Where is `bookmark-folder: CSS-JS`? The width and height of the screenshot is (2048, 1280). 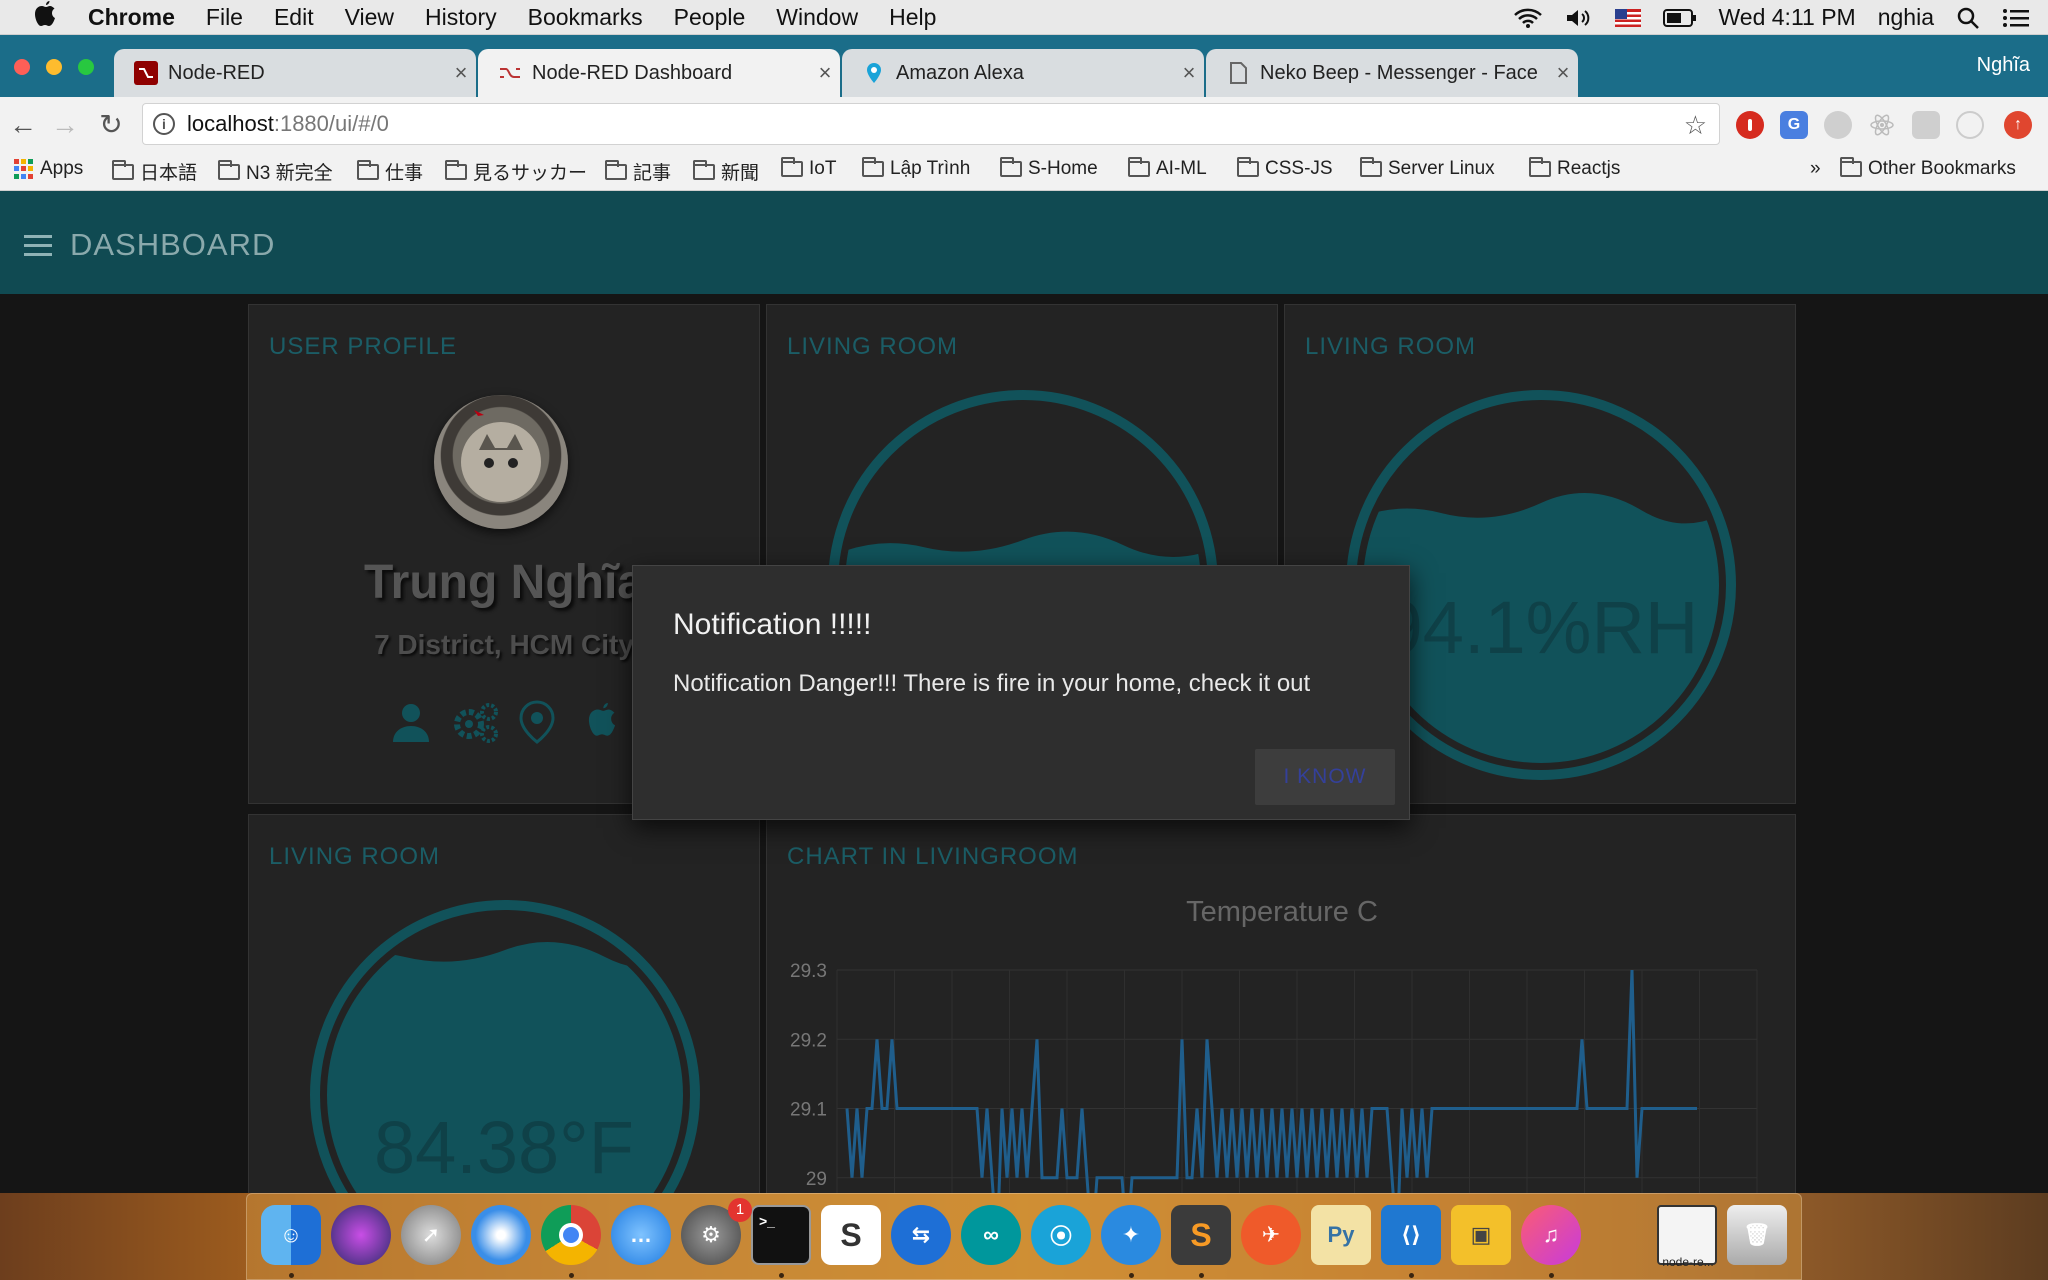 bookmark-folder: CSS-JS is located at coordinates (1285, 168).